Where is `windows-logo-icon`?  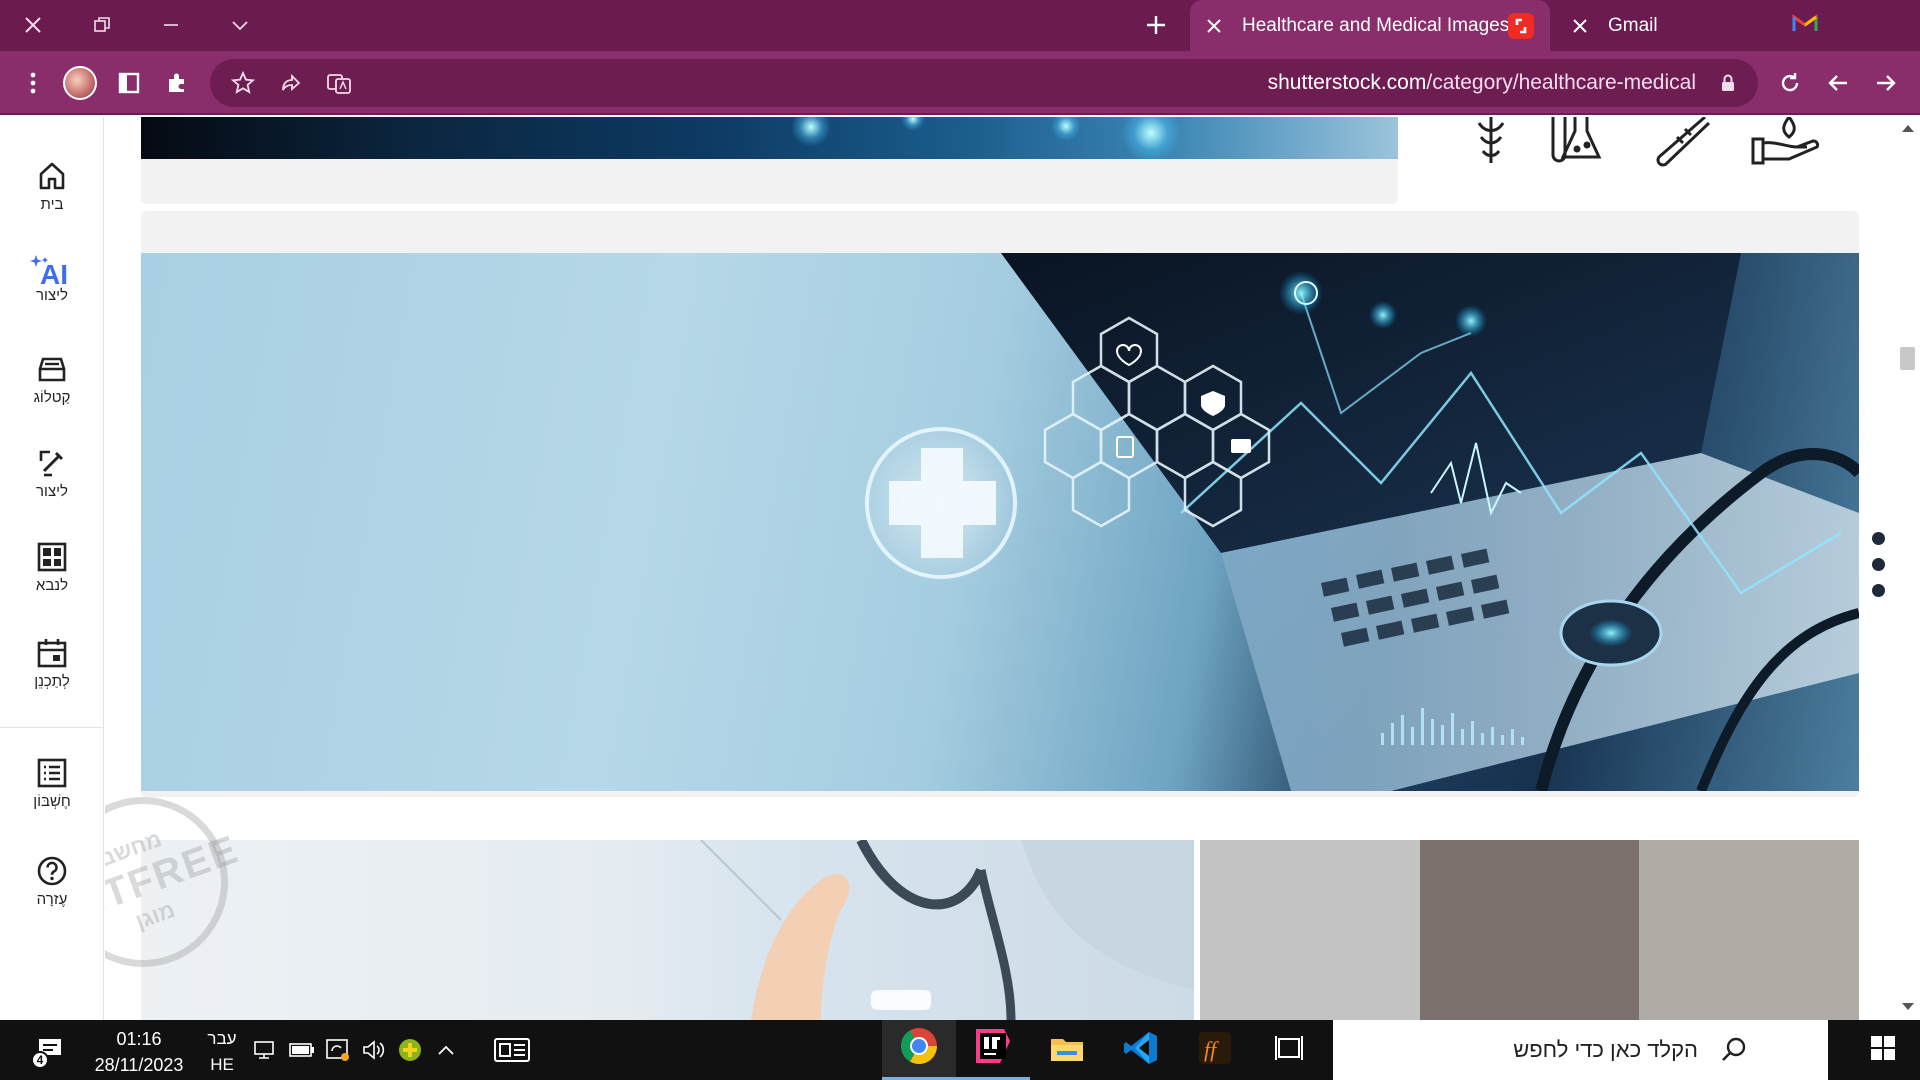
windows-logo-icon is located at coordinates (1883, 1050).